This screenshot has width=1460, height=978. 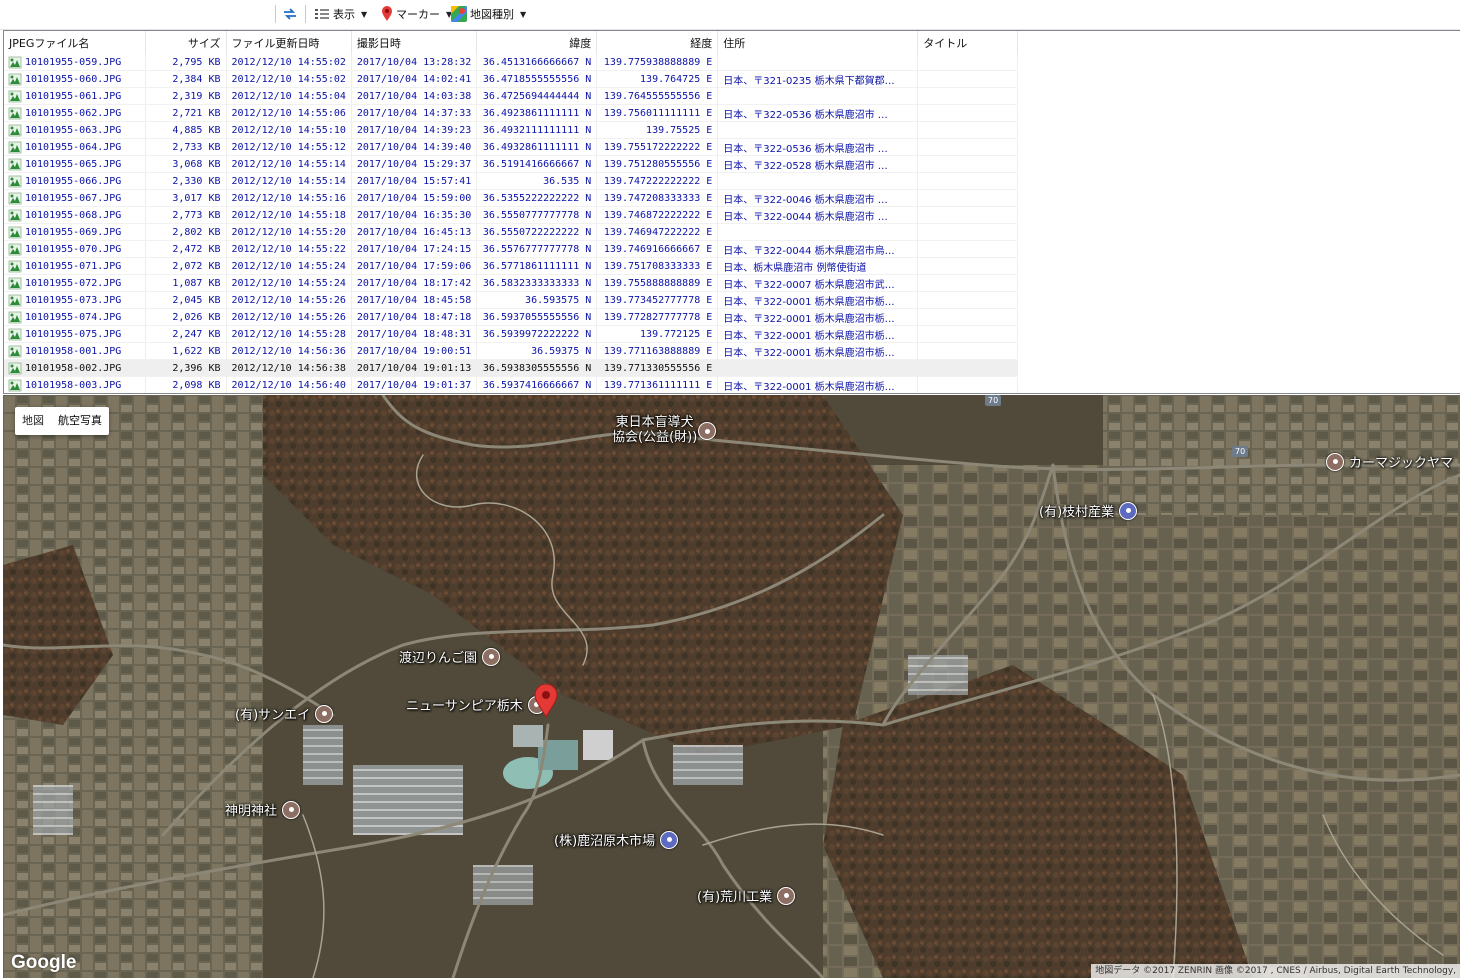 I want to click on filename-text: 10101955-061.JPG, so click(x=73, y=96).